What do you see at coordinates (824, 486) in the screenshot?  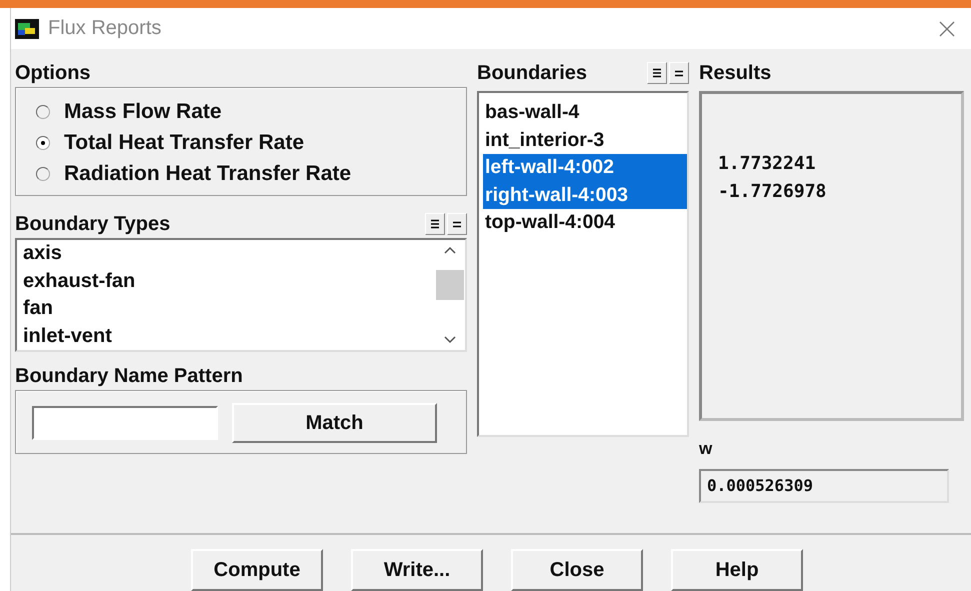 I see `w-value-field: 0.000526309` at bounding box center [824, 486].